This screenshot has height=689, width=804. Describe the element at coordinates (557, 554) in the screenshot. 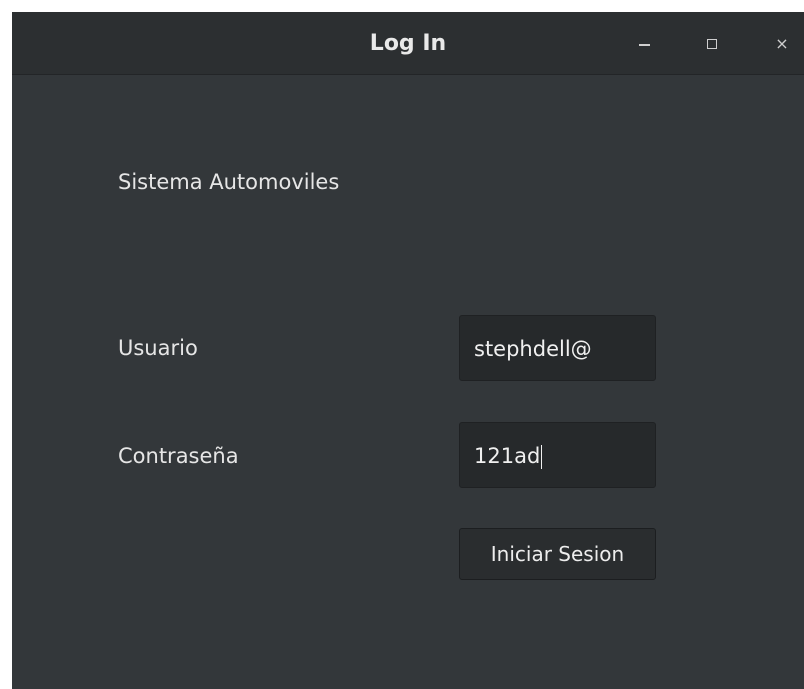

I see `login-button: Iniciar Sesion` at that location.